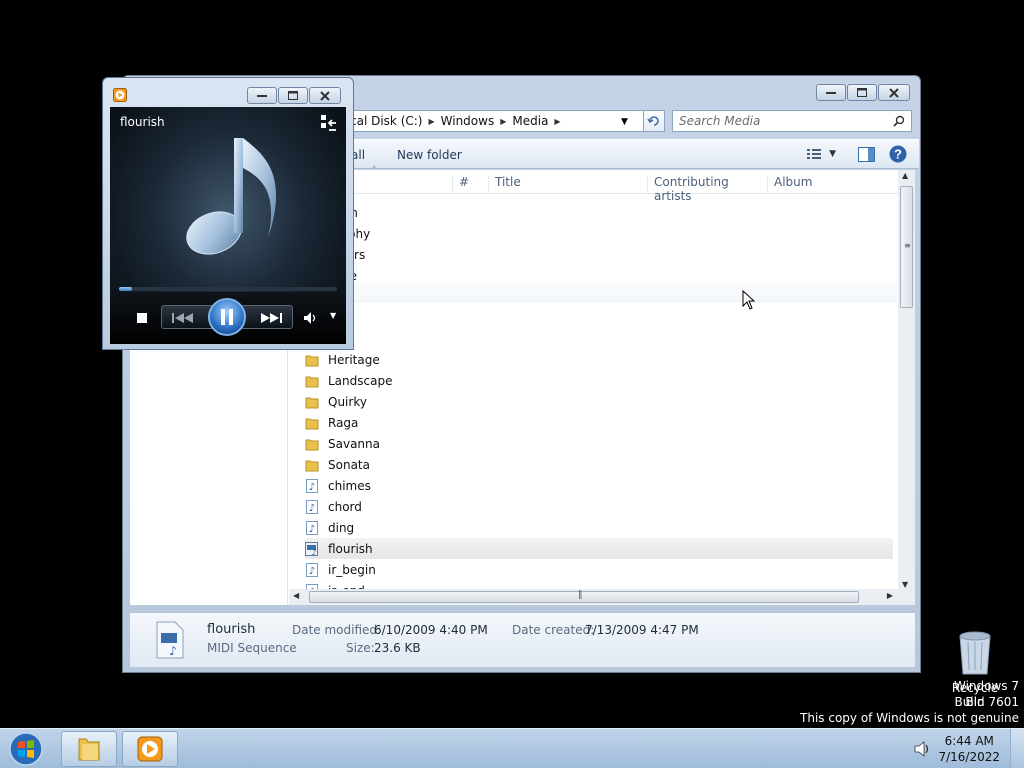  I want to click on now-playing-title: flourish, so click(142, 122).